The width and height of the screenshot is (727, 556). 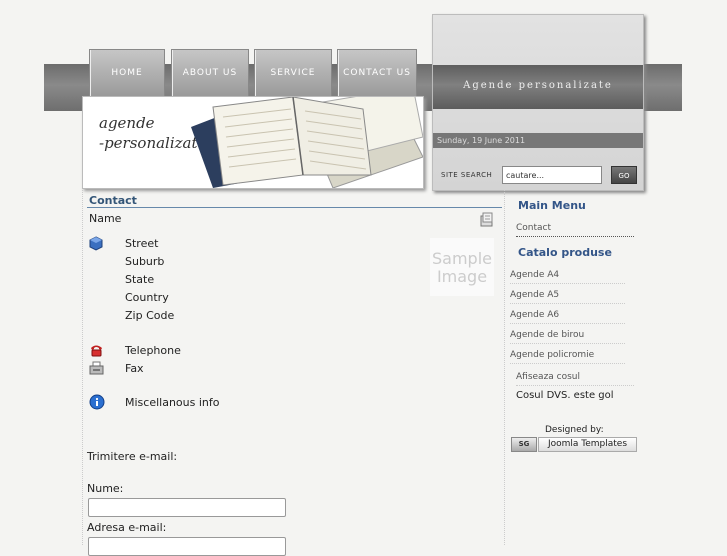 What do you see at coordinates (96, 351) in the screenshot?
I see `telephone-icon` at bounding box center [96, 351].